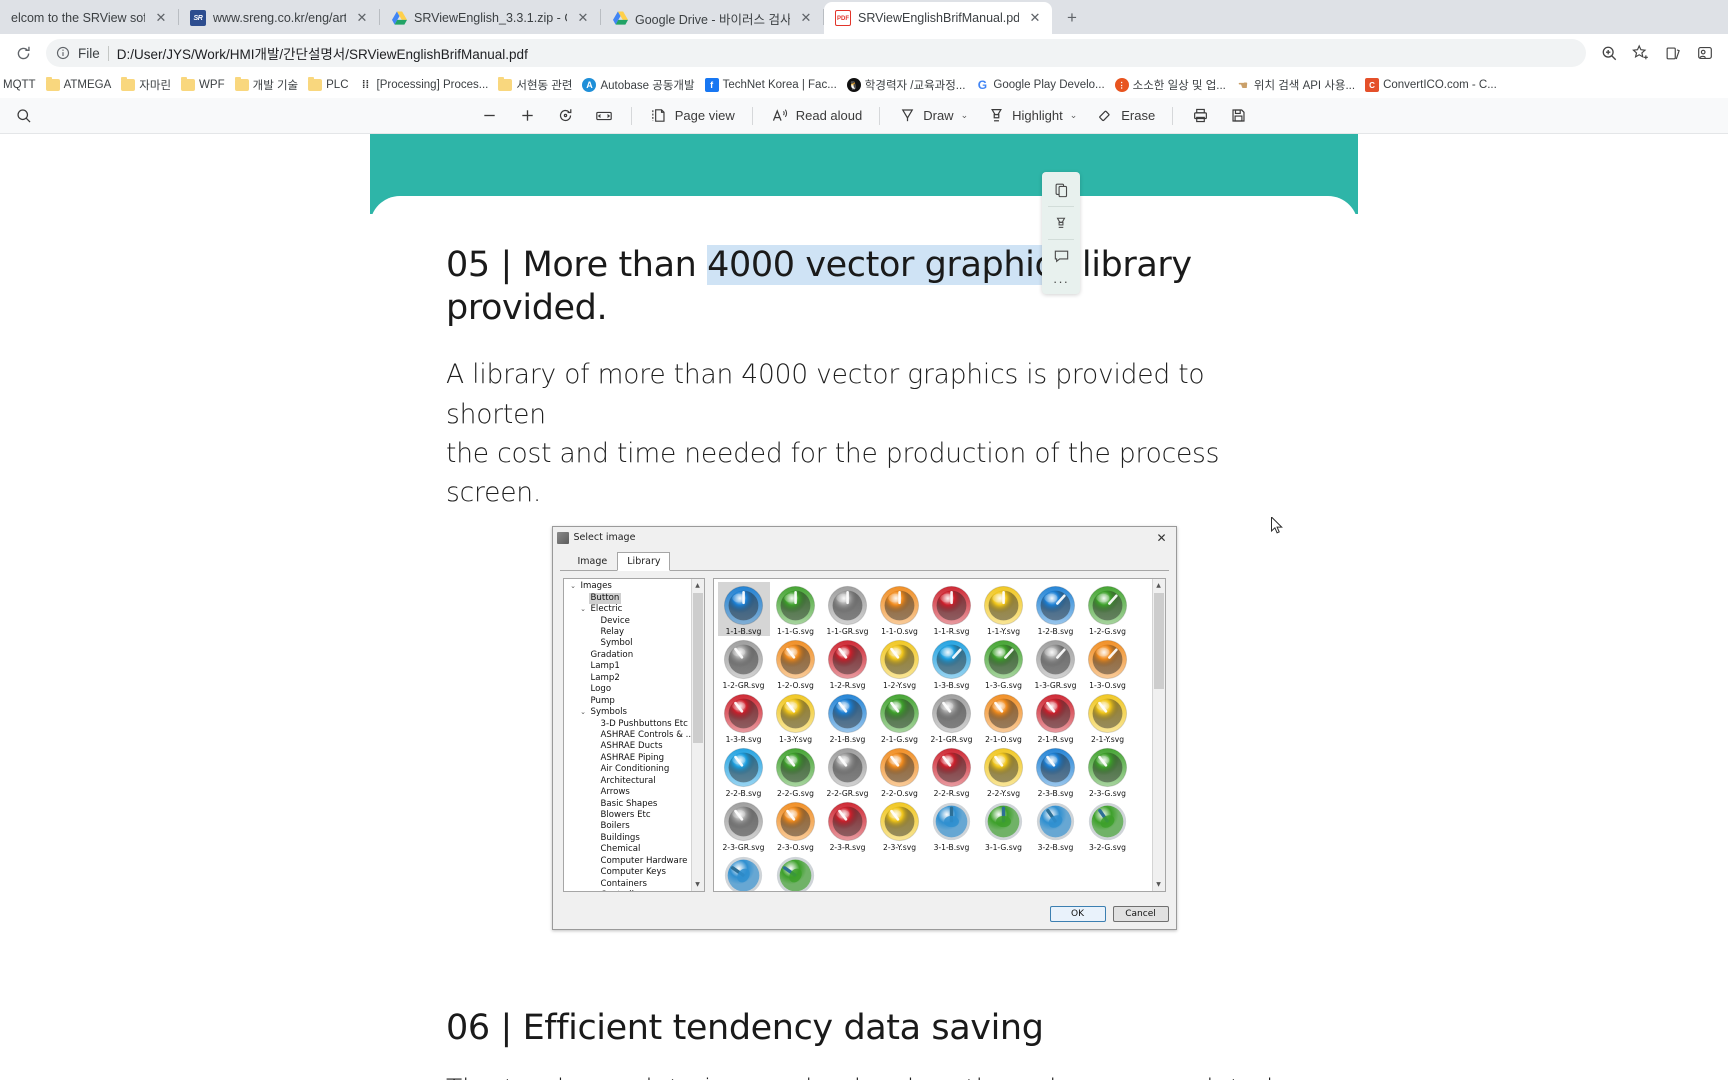 This screenshot has height=1080, width=1728. What do you see at coordinates (900, 609) in the screenshot?
I see `image-grid-item: 1-1-O.svg` at bounding box center [900, 609].